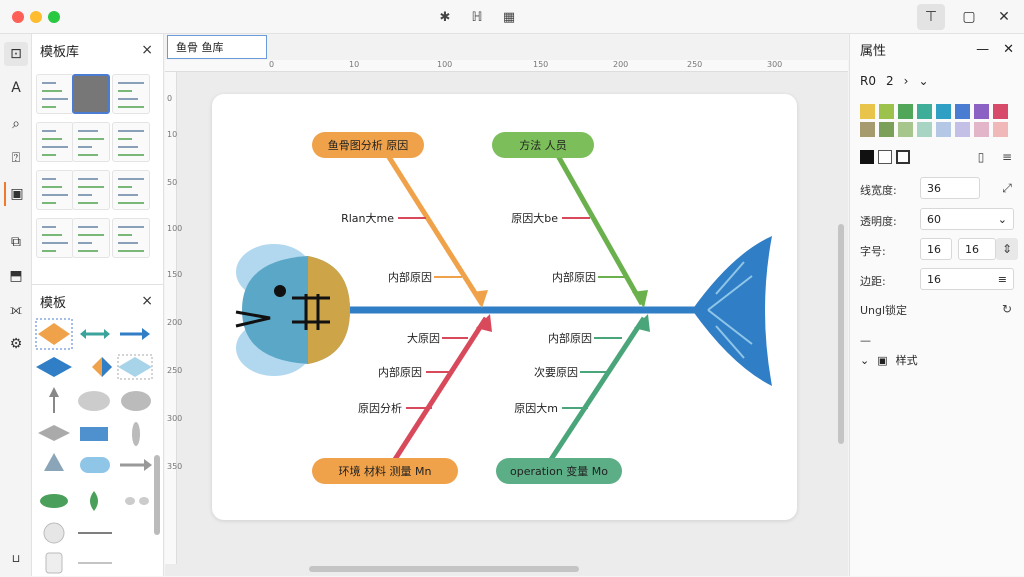  Describe the element at coordinates (16, 88) in the screenshot. I see `text-tool-icon: A` at that location.